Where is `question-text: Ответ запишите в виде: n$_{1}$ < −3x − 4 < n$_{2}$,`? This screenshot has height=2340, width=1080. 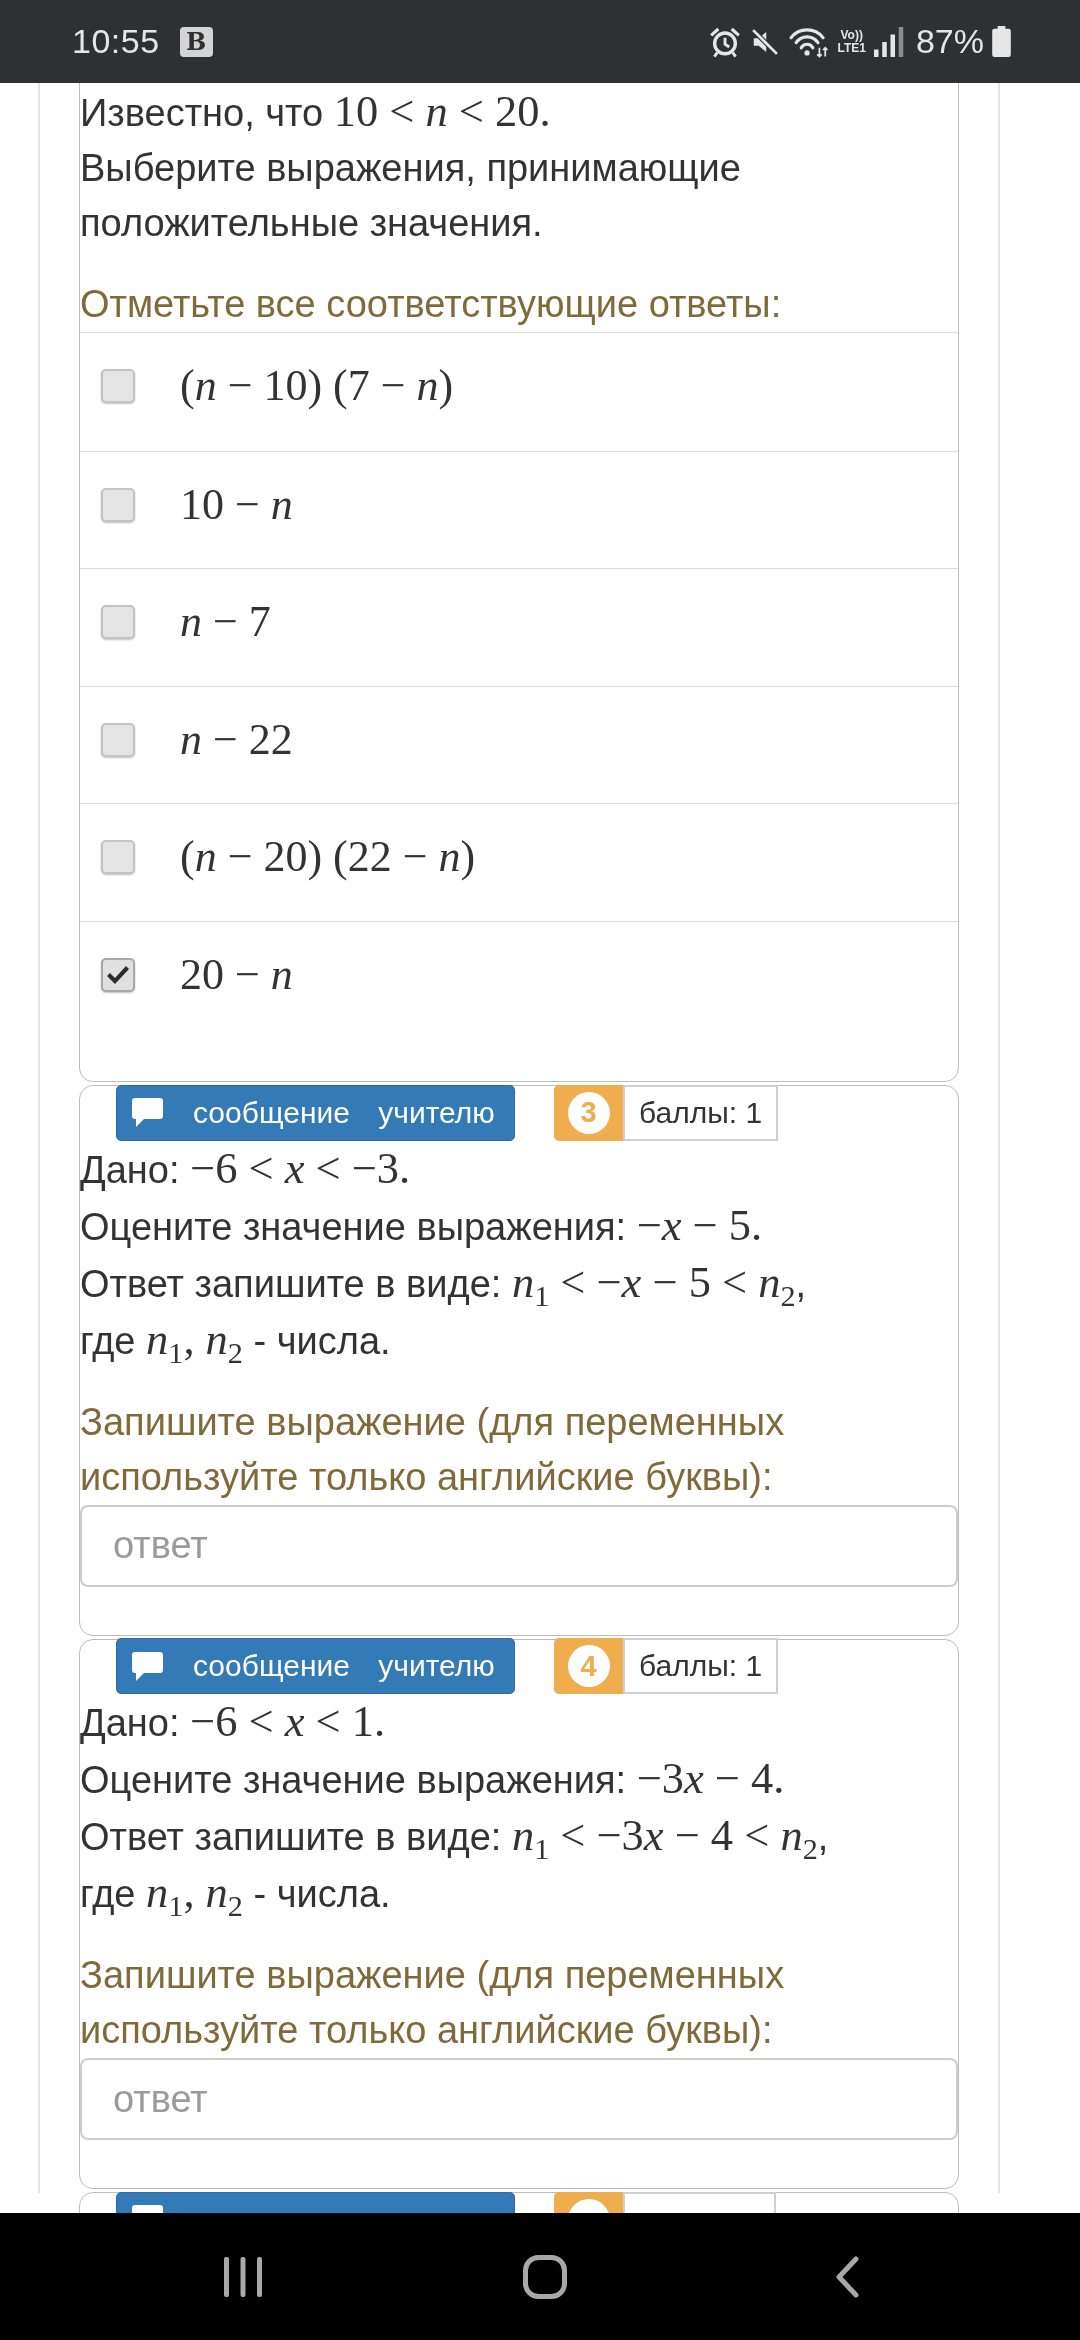
question-text: Ответ запишите в виде: n$_{1}$ < −3x − 4 < n$_{2}$, is located at coordinates (455, 1837).